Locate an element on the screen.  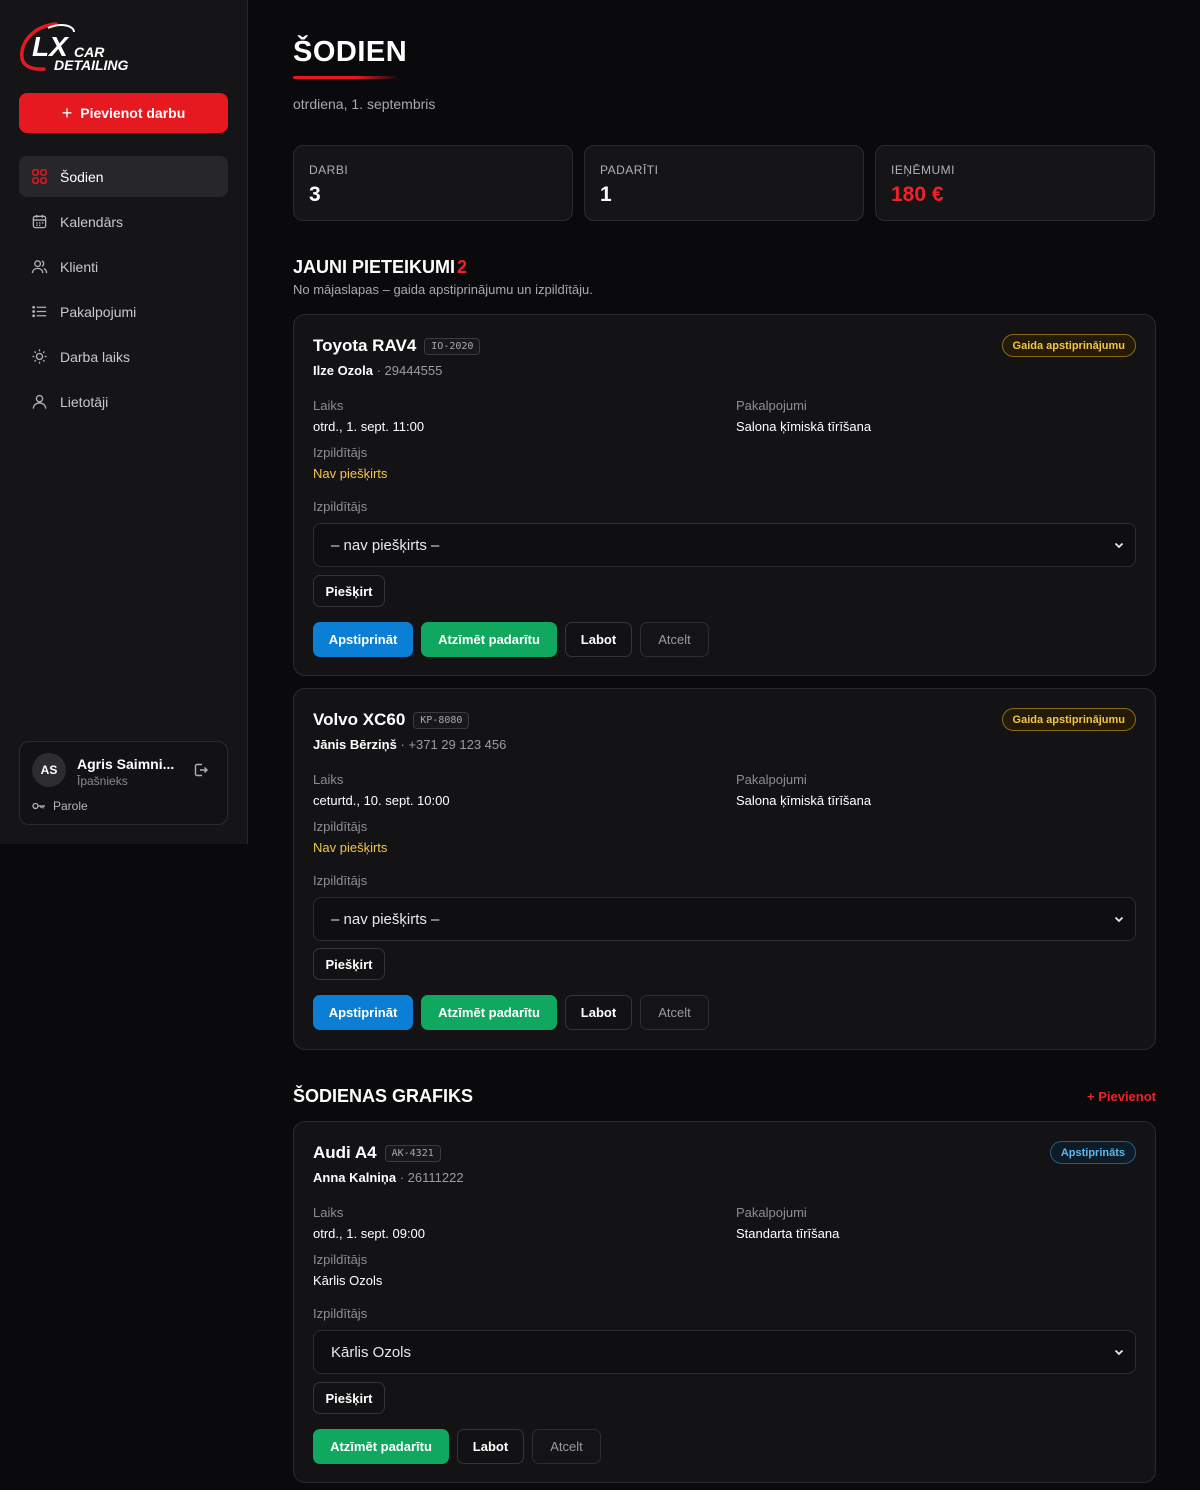
schedule-title: ŠODIENAS GRAFIKS is located at coordinates (383, 1096).